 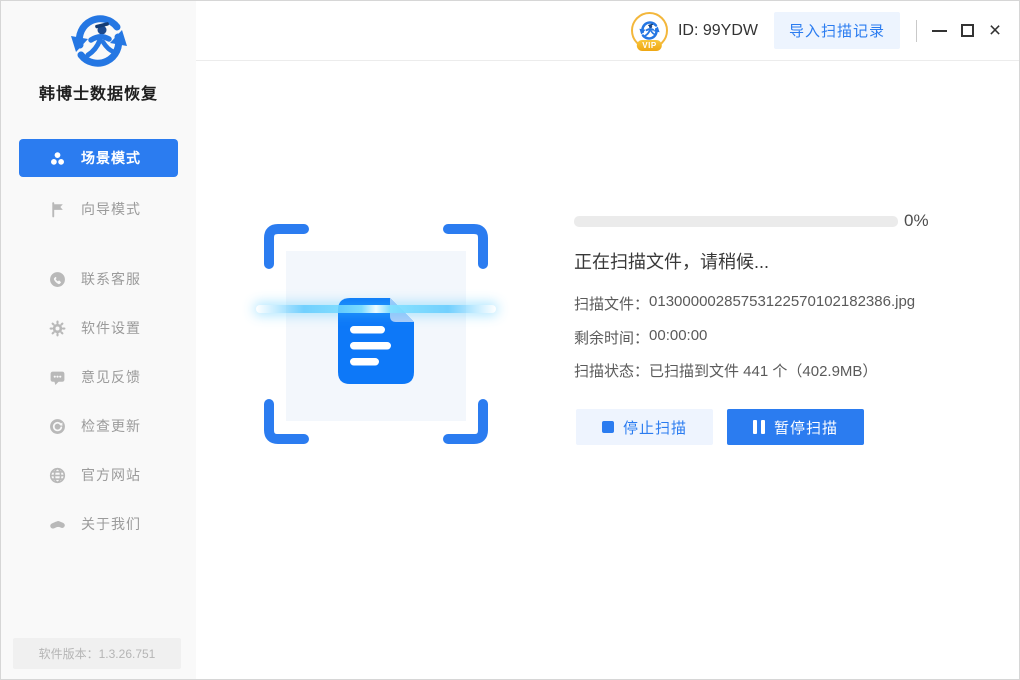 I want to click on minimize-icon, so click(x=939, y=30).